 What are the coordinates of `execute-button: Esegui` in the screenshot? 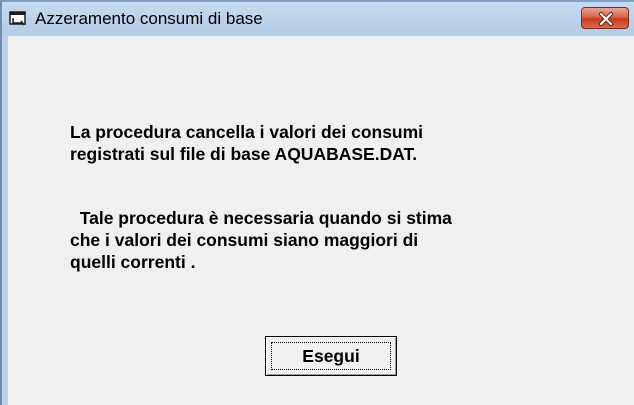 It's located at (331, 356).